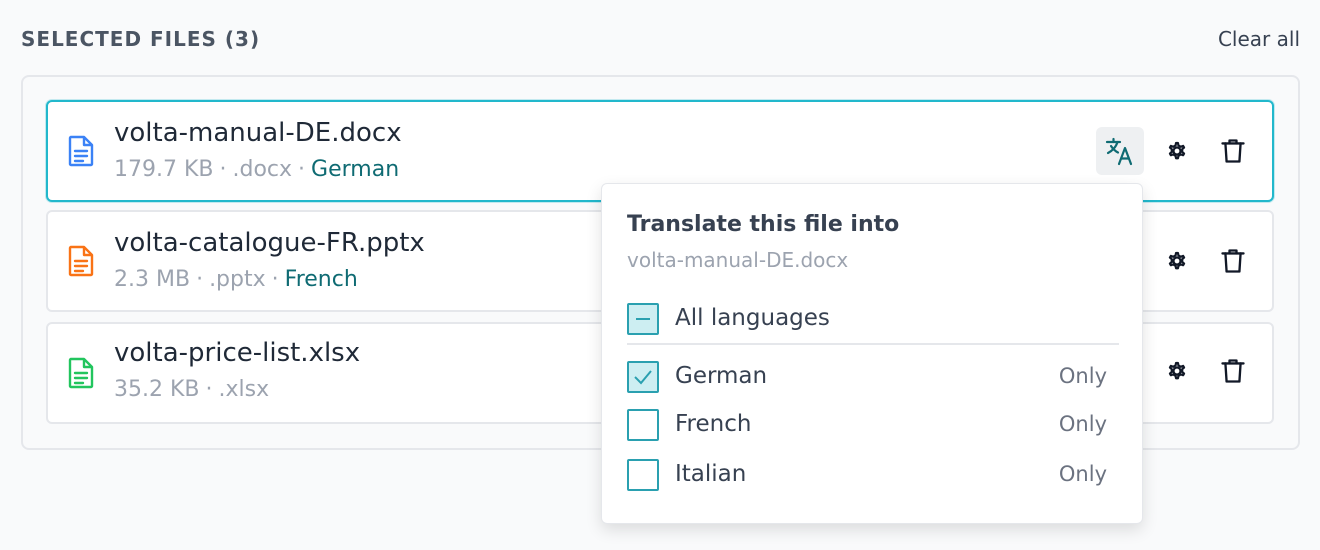  I want to click on checkmark-icon, so click(643, 377).